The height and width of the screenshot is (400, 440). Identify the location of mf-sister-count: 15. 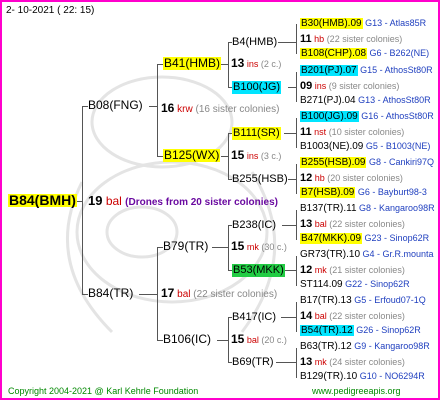
(238, 246).